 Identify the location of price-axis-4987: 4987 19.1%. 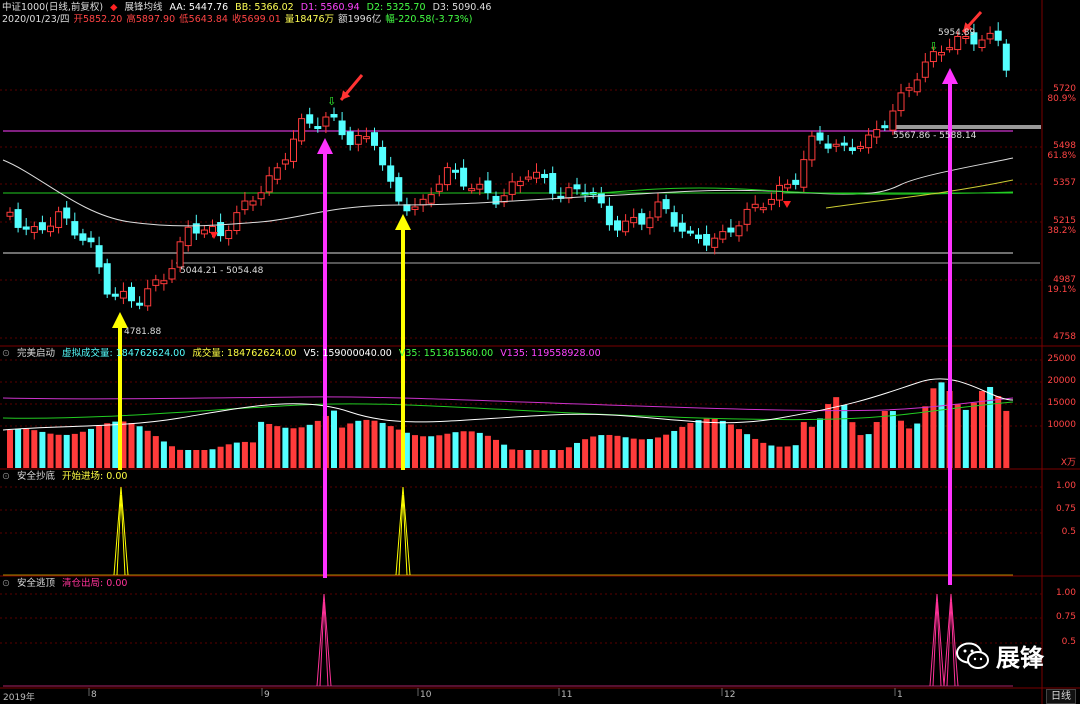
(1061, 285).